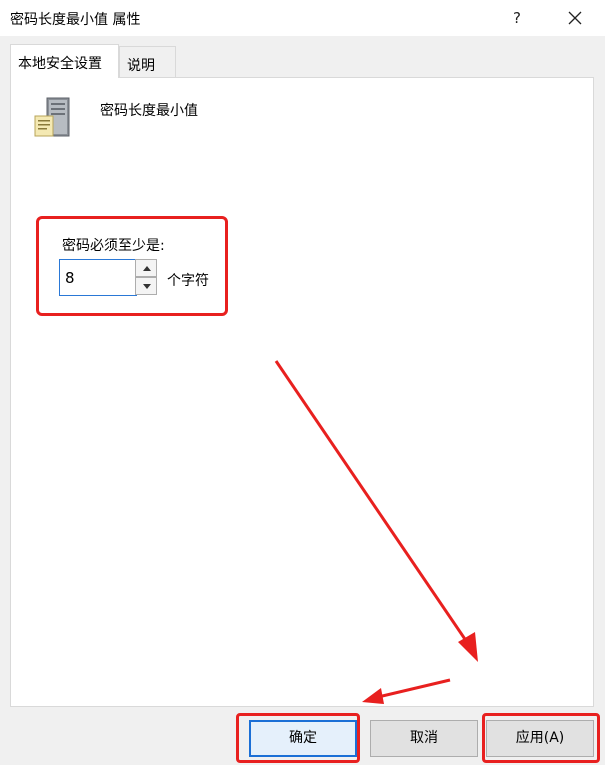  What do you see at coordinates (414, 688) in the screenshot?
I see `annotation-arrow-left` at bounding box center [414, 688].